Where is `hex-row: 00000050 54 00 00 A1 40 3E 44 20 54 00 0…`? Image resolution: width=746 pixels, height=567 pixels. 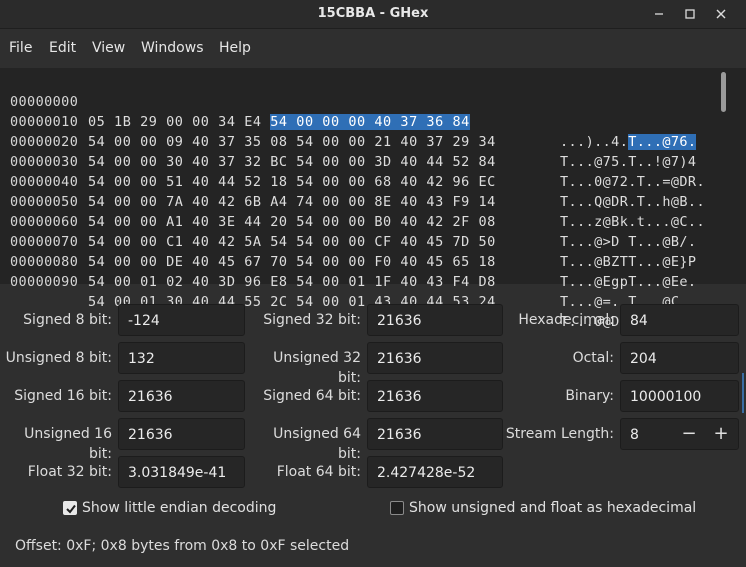 hex-row: 00000050 54 00 00 A1 40 3E 44 20 54 00 0… is located at coordinates (348, 211).